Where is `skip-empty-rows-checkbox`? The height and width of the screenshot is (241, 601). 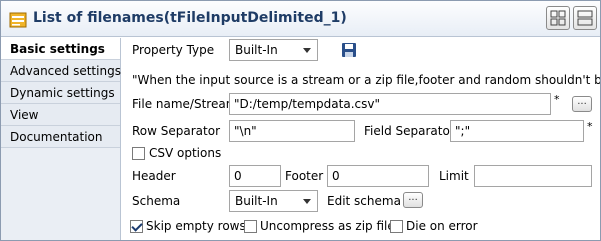 skip-empty-rows-checkbox is located at coordinates (136, 226).